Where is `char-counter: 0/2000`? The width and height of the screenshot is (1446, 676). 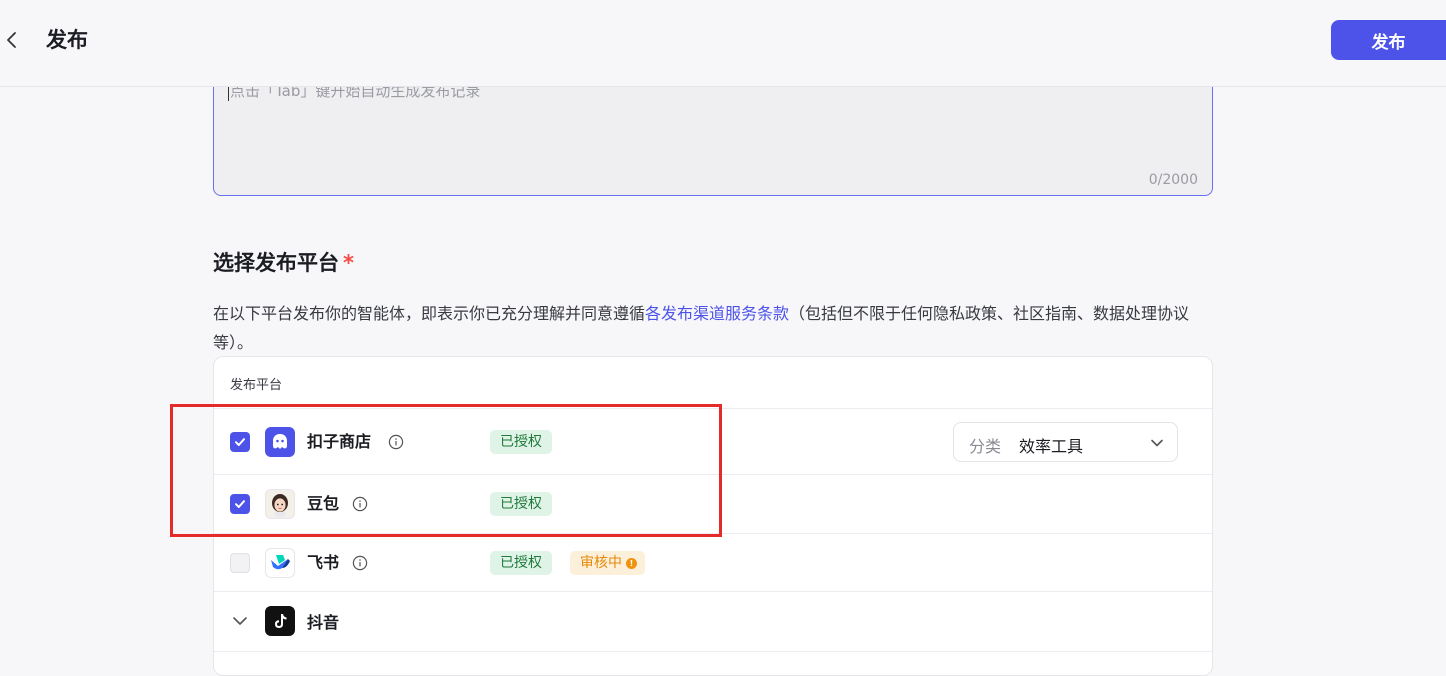
char-counter: 0/2000 is located at coordinates (1173, 180).